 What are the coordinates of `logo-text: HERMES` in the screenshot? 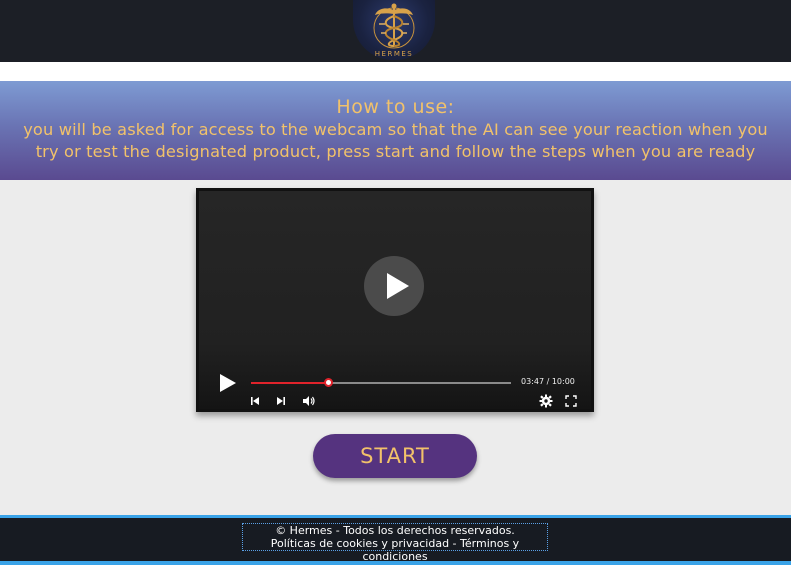 It's located at (394, 54).